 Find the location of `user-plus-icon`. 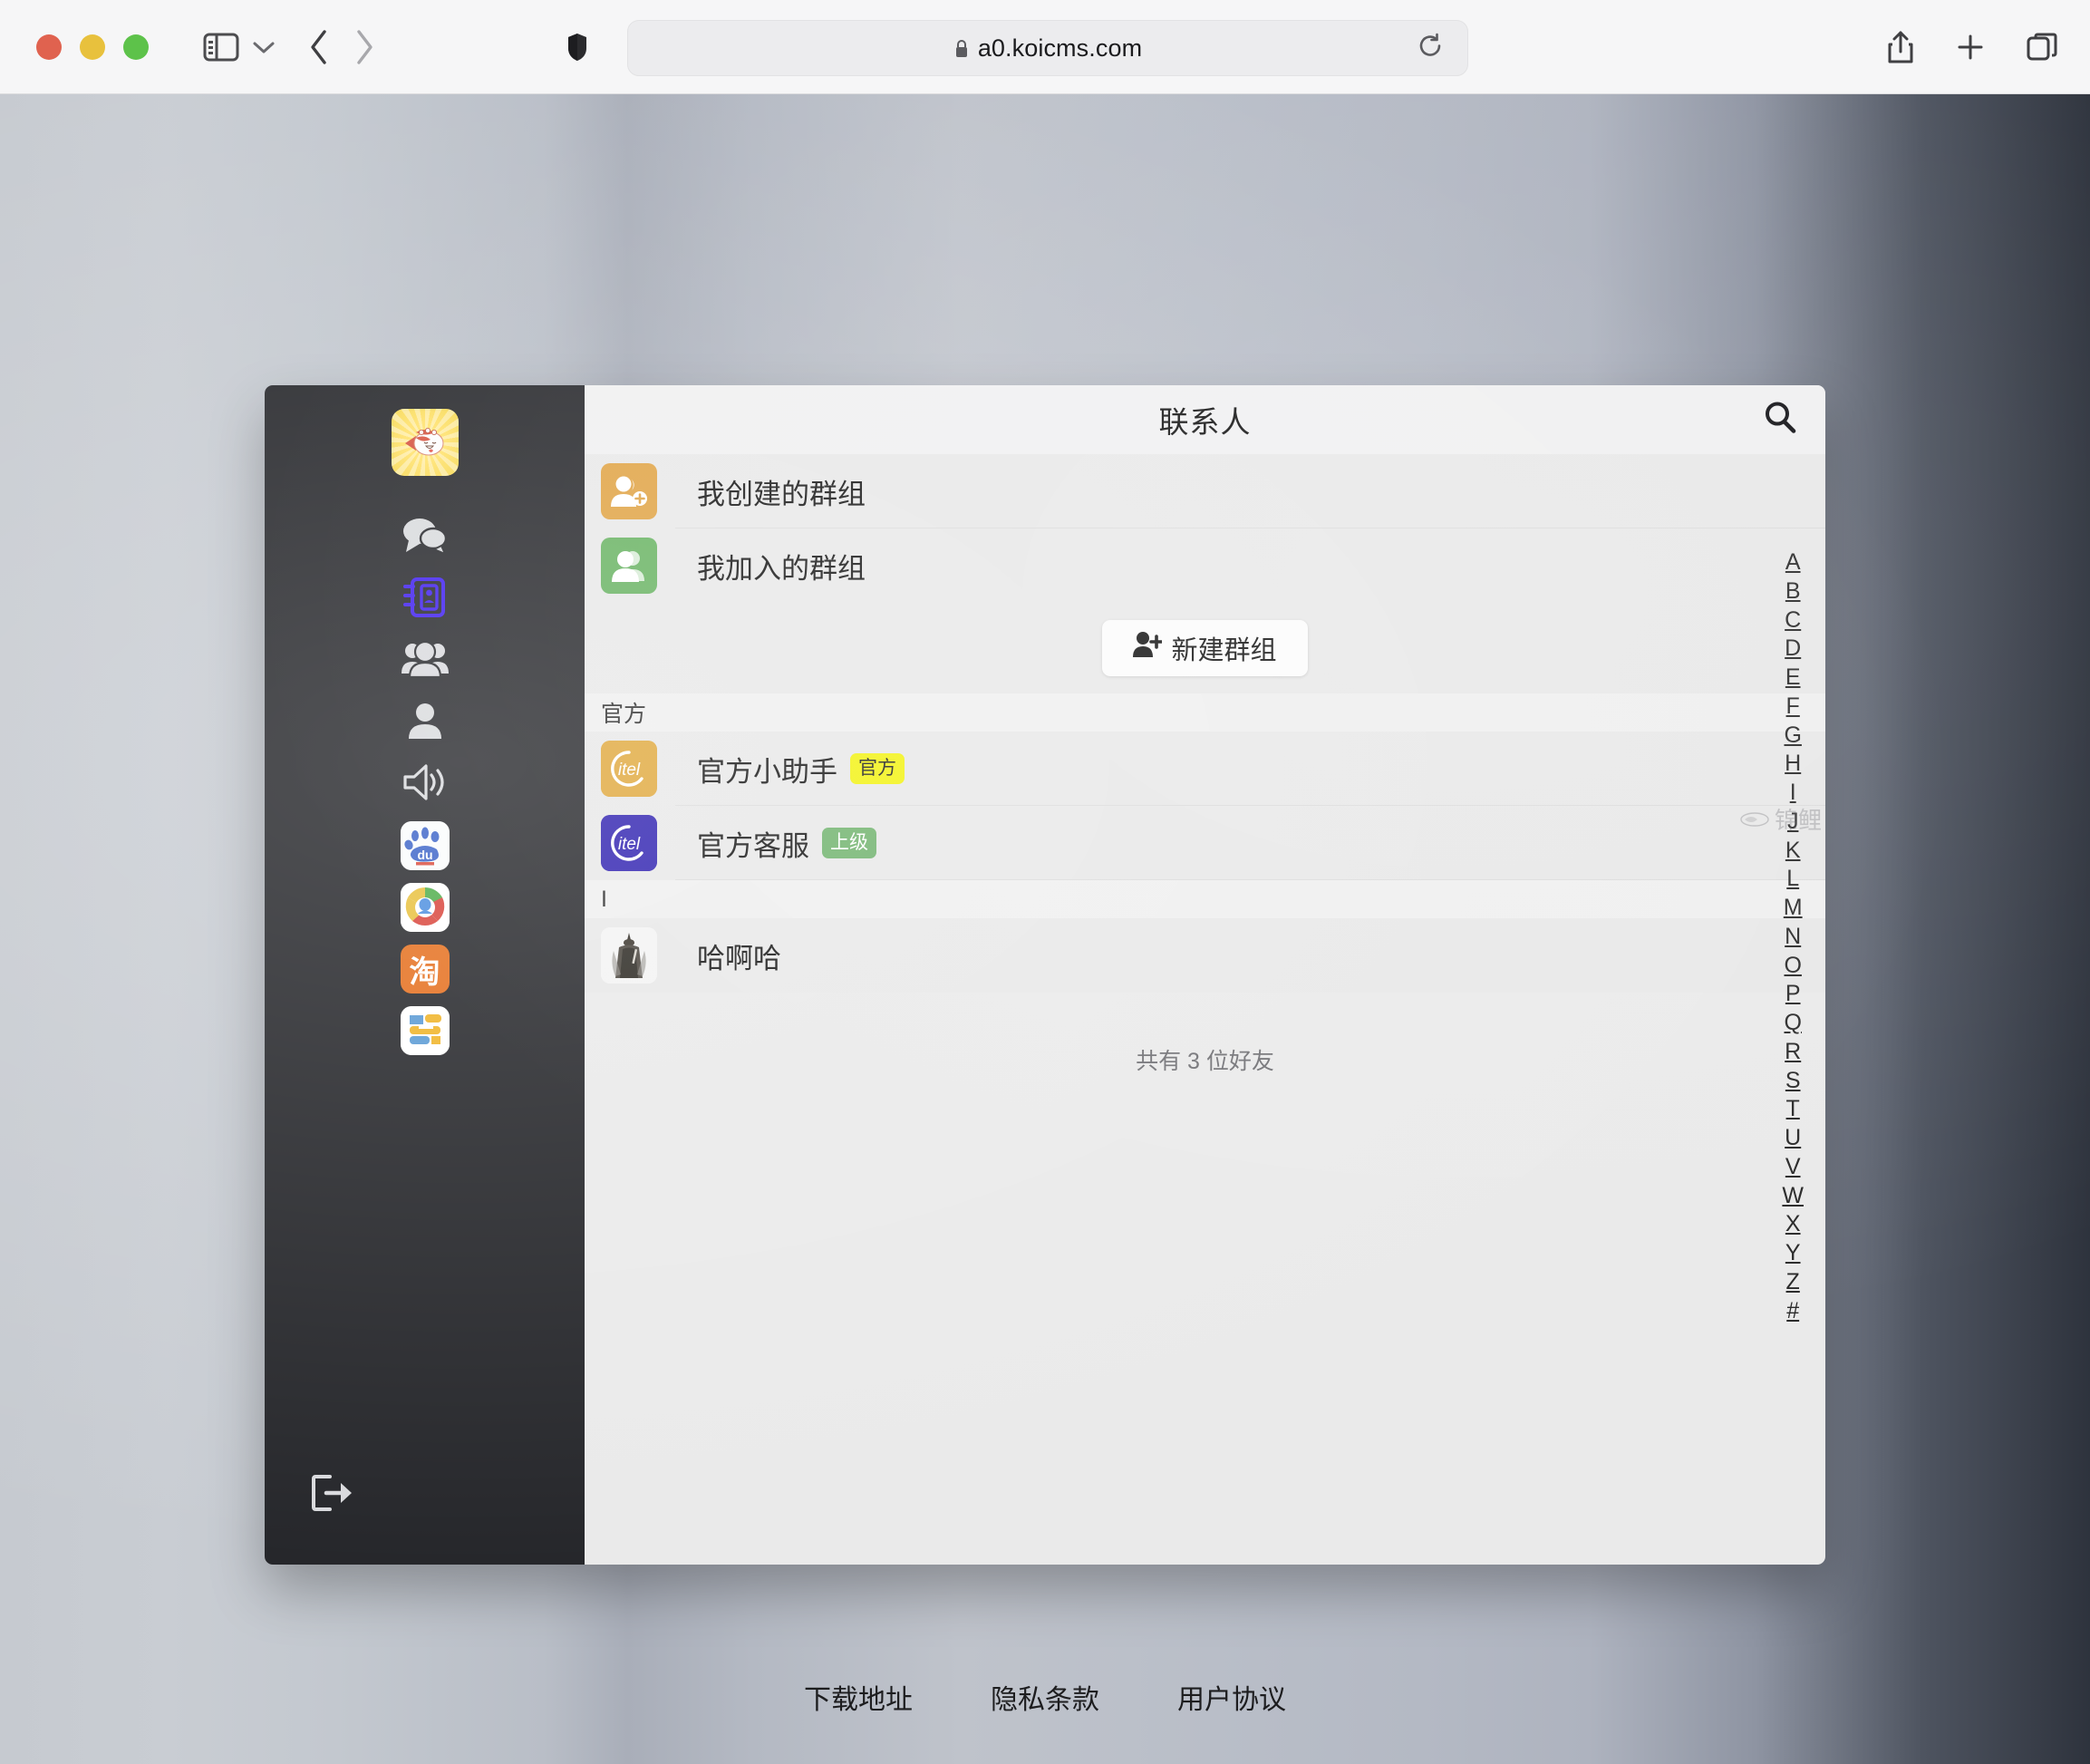

user-plus-icon is located at coordinates (1149, 648).